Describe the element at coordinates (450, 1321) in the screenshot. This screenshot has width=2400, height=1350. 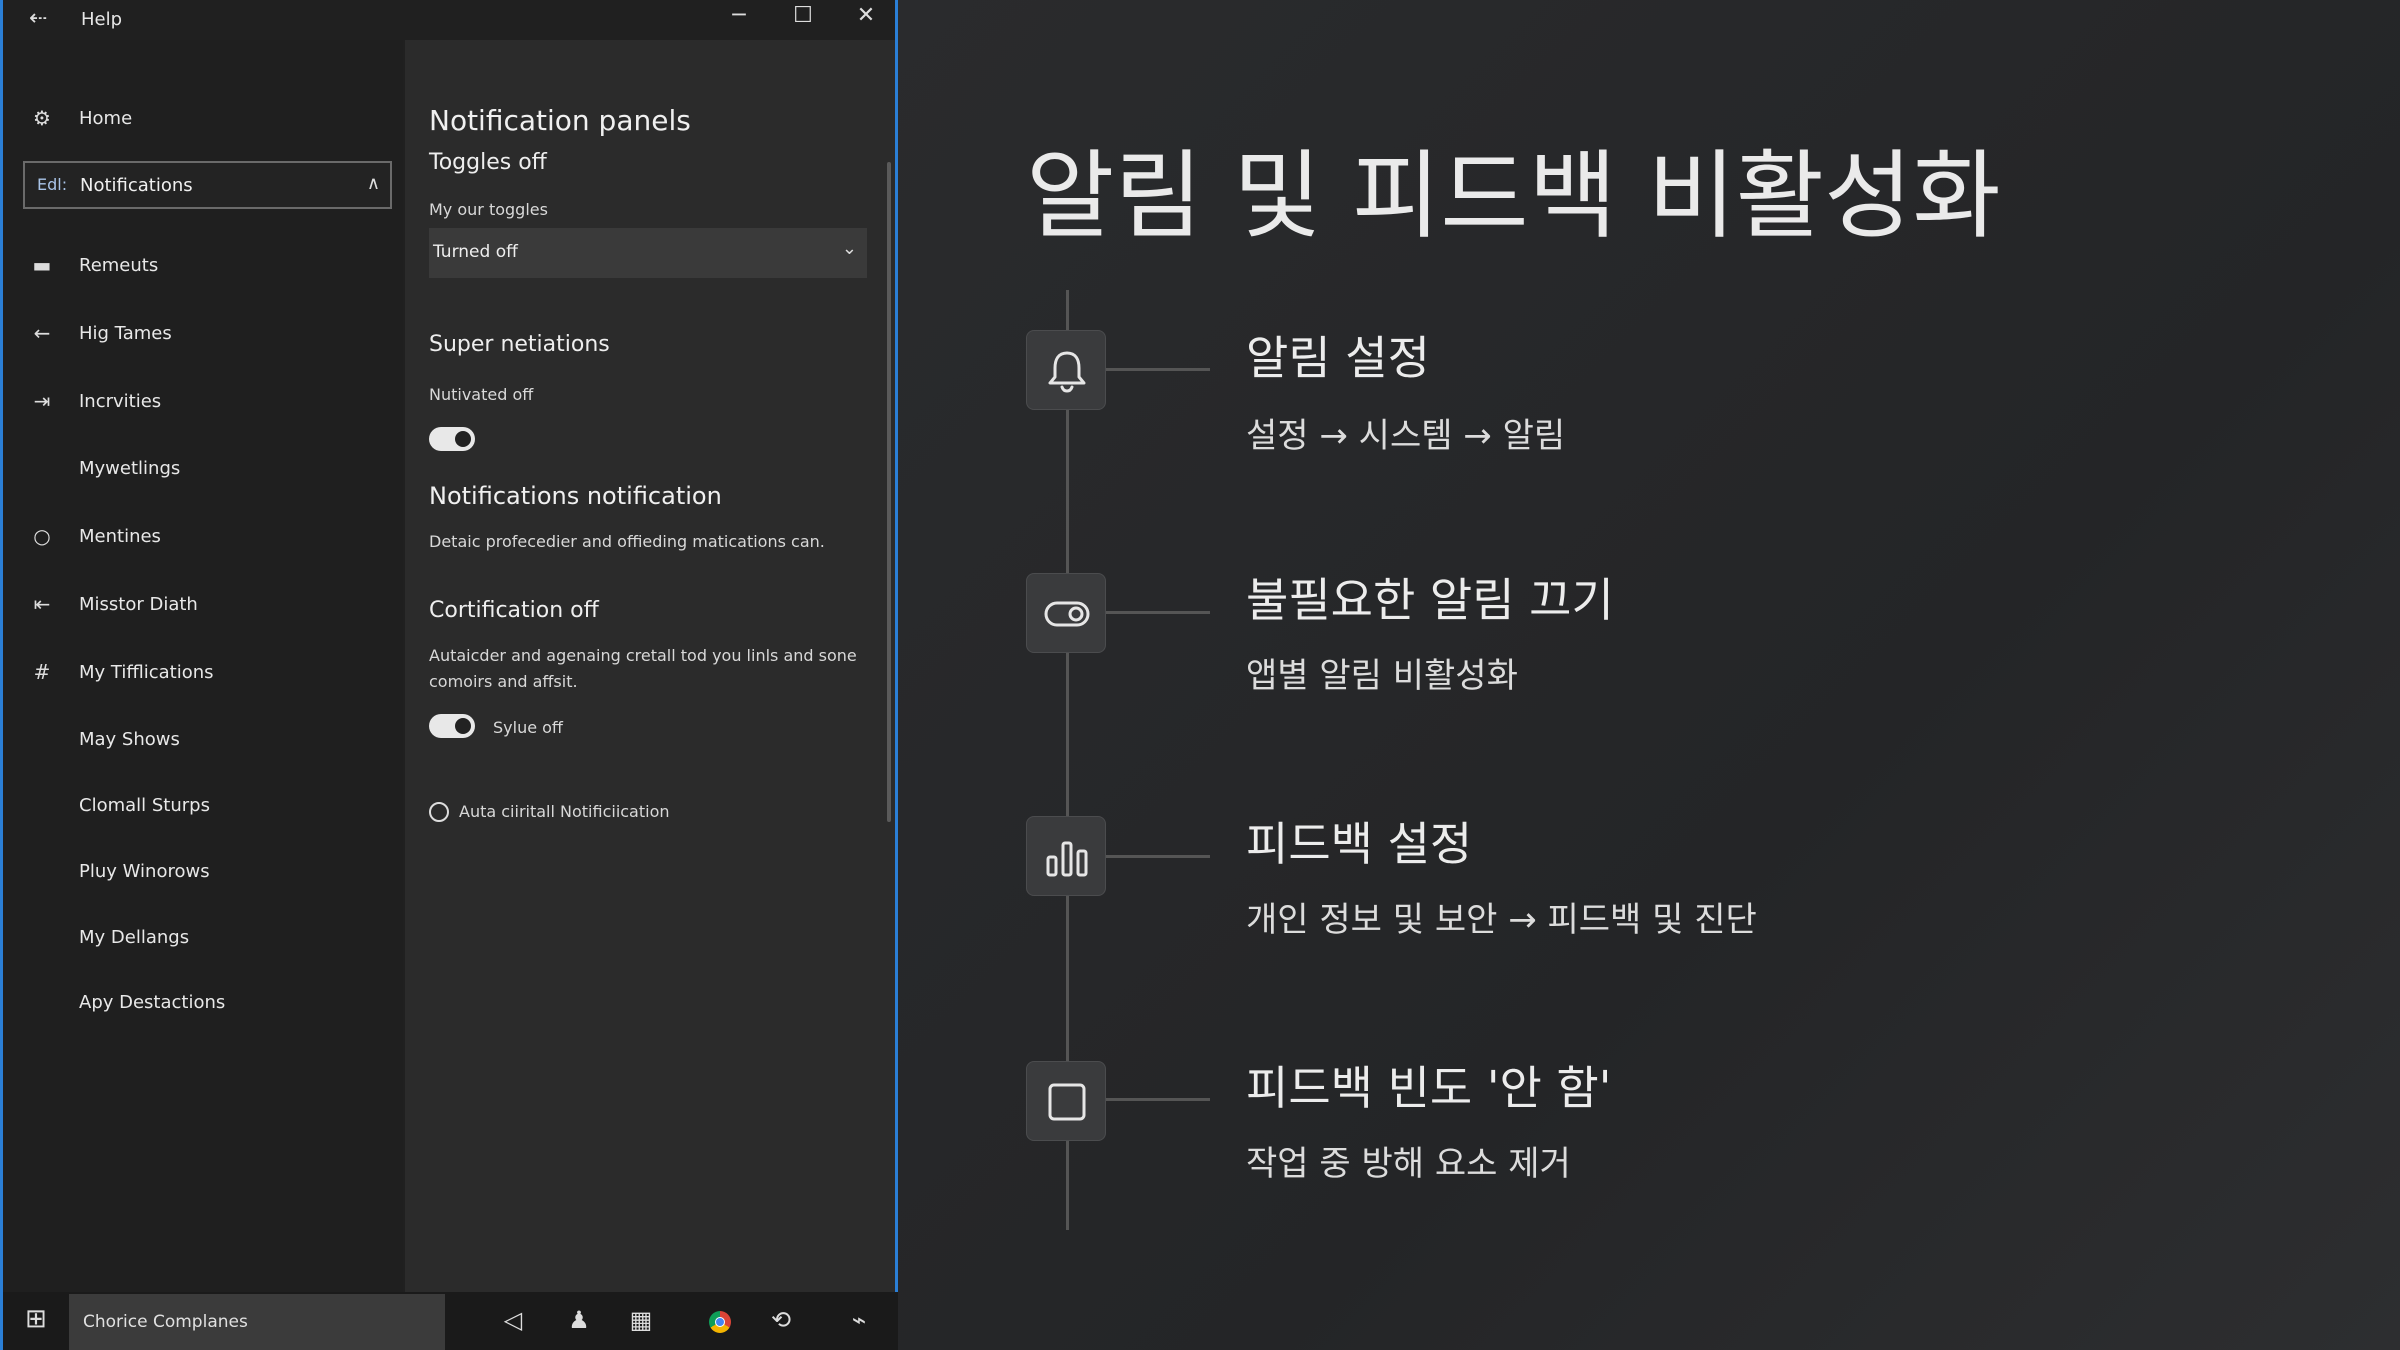
I see `taskbar: ⊞ Chorice Complanes ◁ ♟ ▦ ⟲ ⌁` at that location.